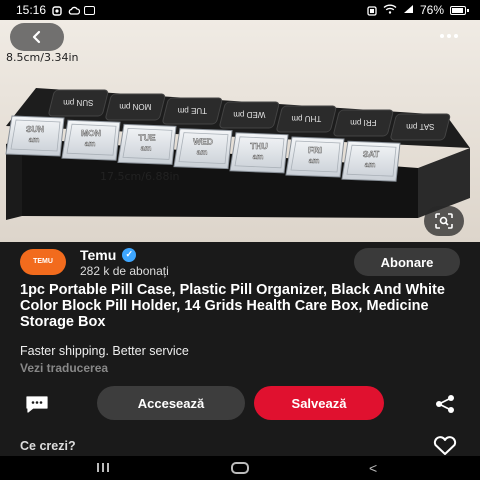 The width and height of the screenshot is (480, 480). What do you see at coordinates (240, 10) in the screenshot?
I see `status-bar: 15:16 76%` at bounding box center [240, 10].